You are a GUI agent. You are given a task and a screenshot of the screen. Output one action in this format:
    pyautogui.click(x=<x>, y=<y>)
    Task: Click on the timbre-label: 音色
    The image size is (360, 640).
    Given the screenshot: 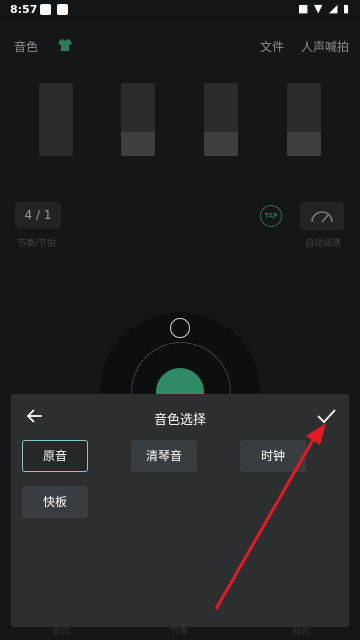 What is the action you would take?
    pyautogui.click(x=26, y=46)
    